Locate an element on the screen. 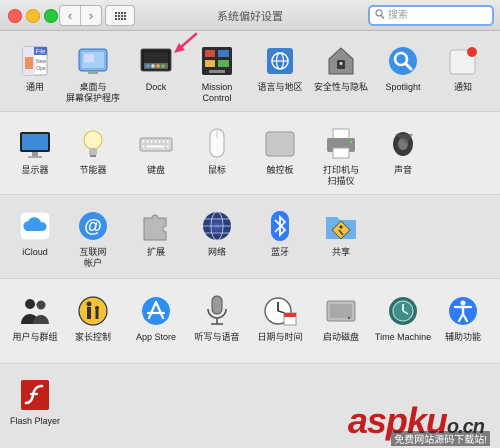 Image resolution: width=500 pixels, height=448 pixels. pref-pane-accessibility: 辅助功能 is located at coordinates (463, 318).